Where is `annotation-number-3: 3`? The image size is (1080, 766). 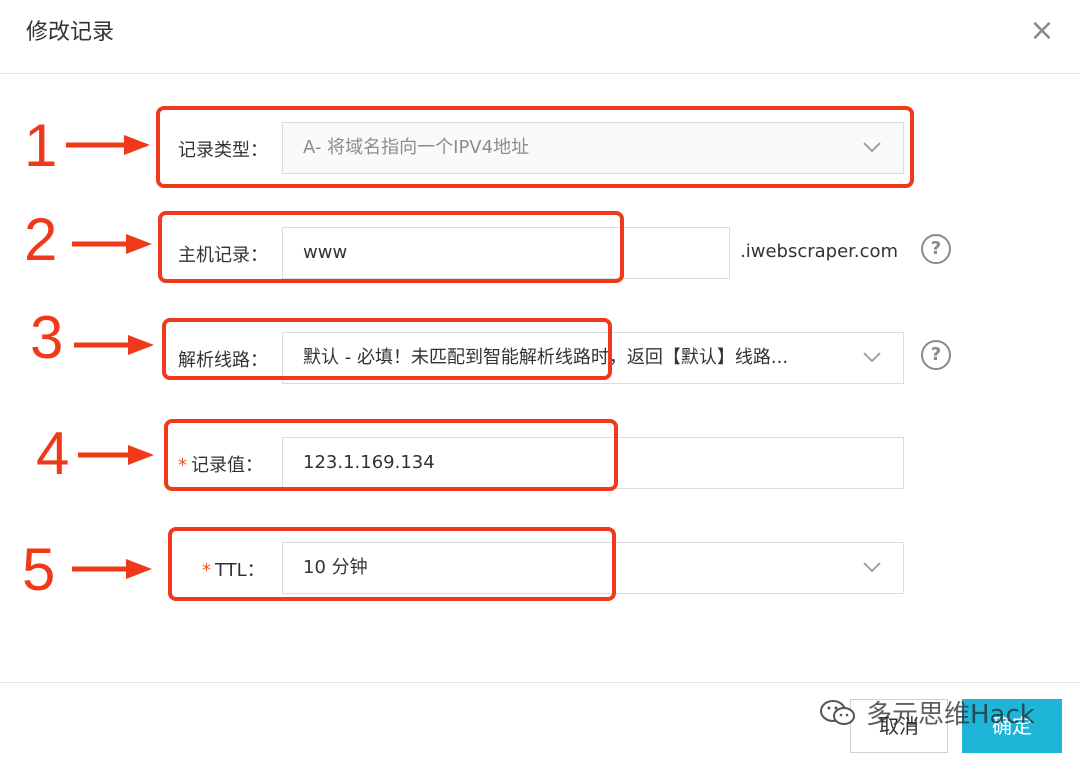 annotation-number-3: 3 is located at coordinates (47, 337).